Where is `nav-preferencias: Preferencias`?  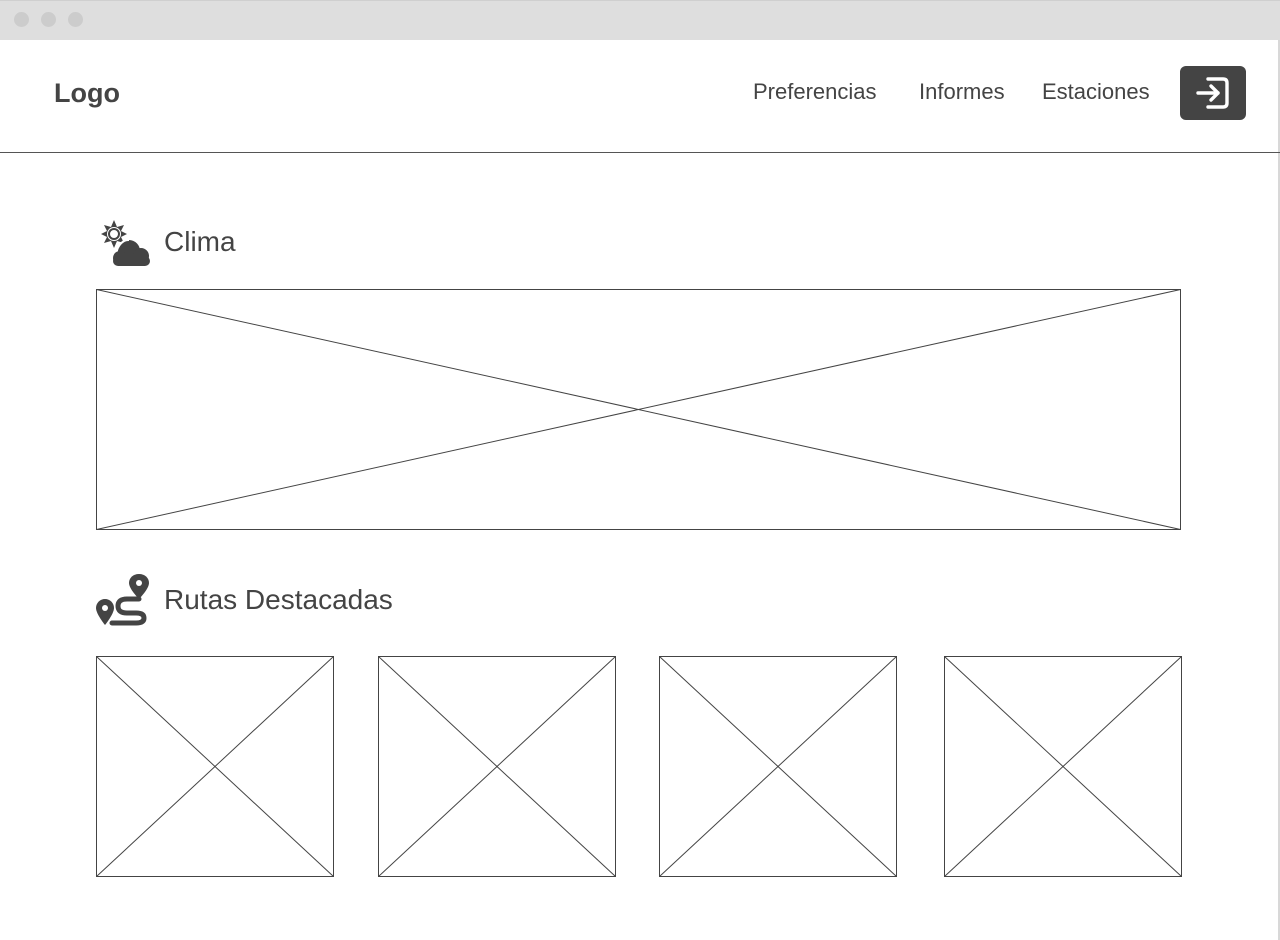
nav-preferencias: Preferencias is located at coordinates (815, 92).